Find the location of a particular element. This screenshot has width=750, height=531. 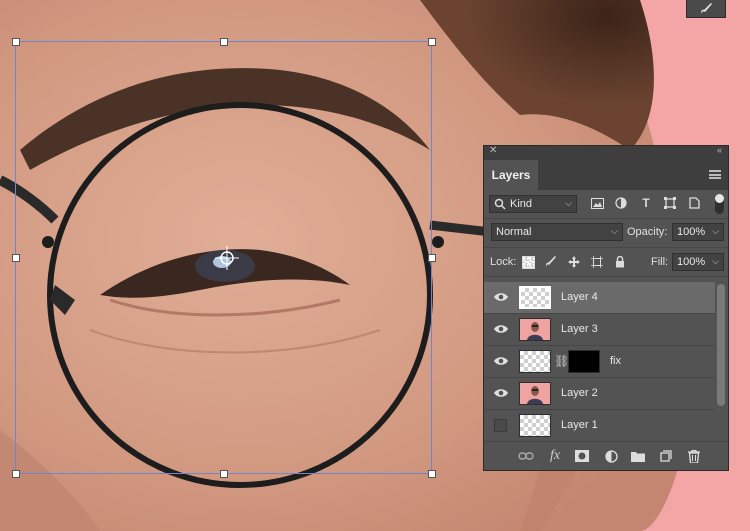

layer-row-layer-2: Layer 2 is located at coordinates (599, 394).